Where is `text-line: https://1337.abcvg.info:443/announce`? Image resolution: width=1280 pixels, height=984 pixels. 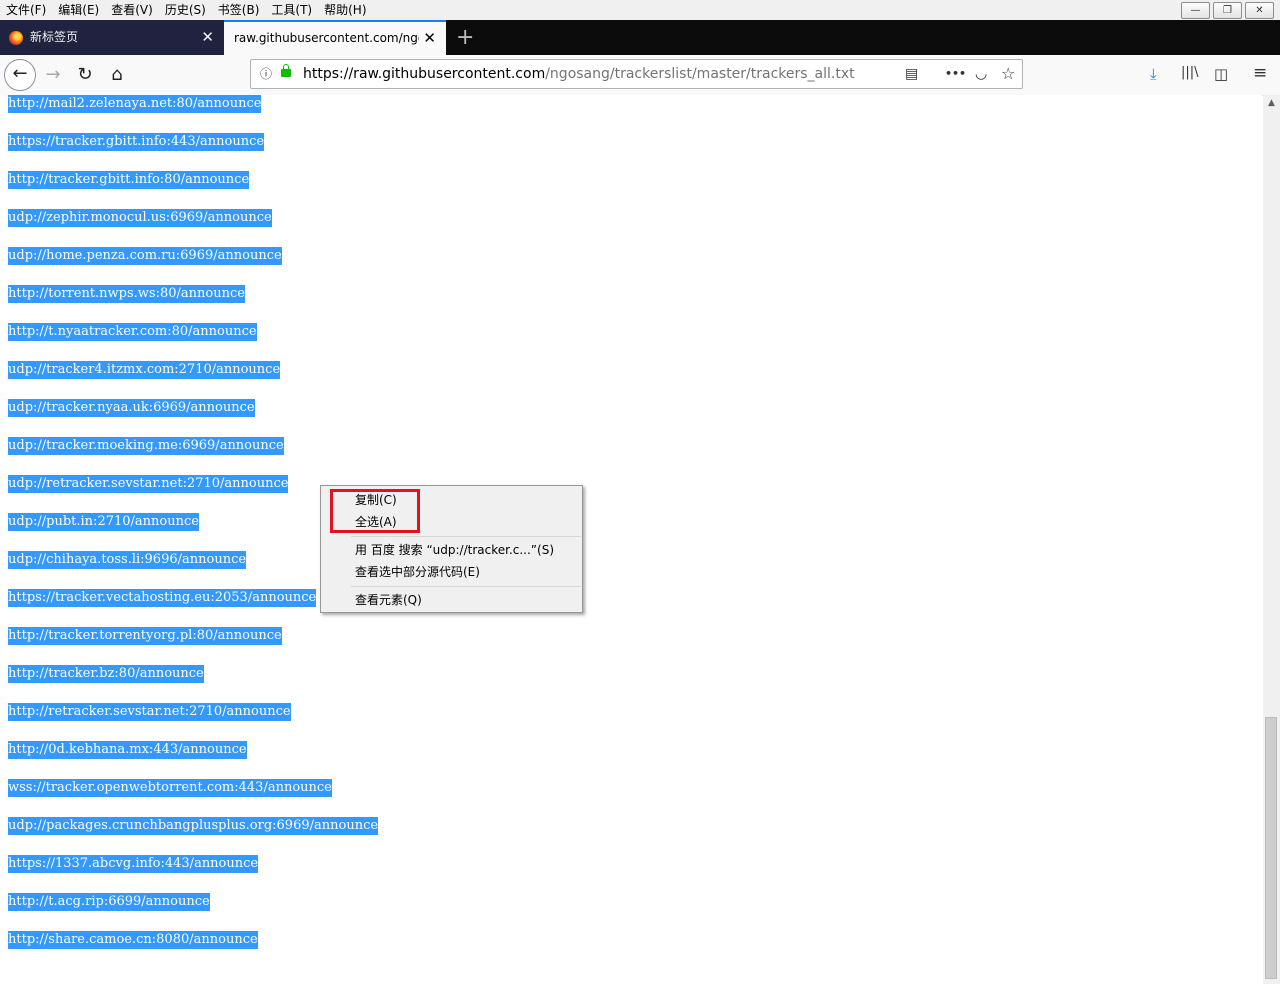
text-line: https://1337.abcvg.info:443/announce is located at coordinates (133, 864).